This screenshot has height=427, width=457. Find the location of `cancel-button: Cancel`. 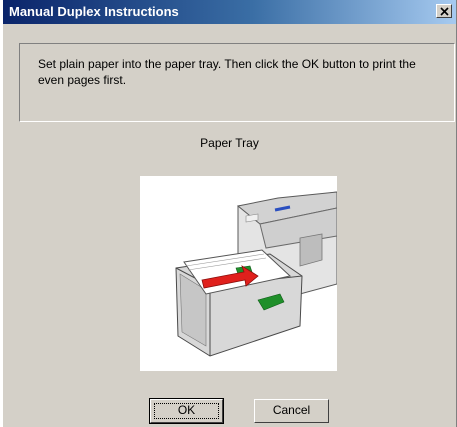

cancel-button: Cancel is located at coordinates (291, 411).